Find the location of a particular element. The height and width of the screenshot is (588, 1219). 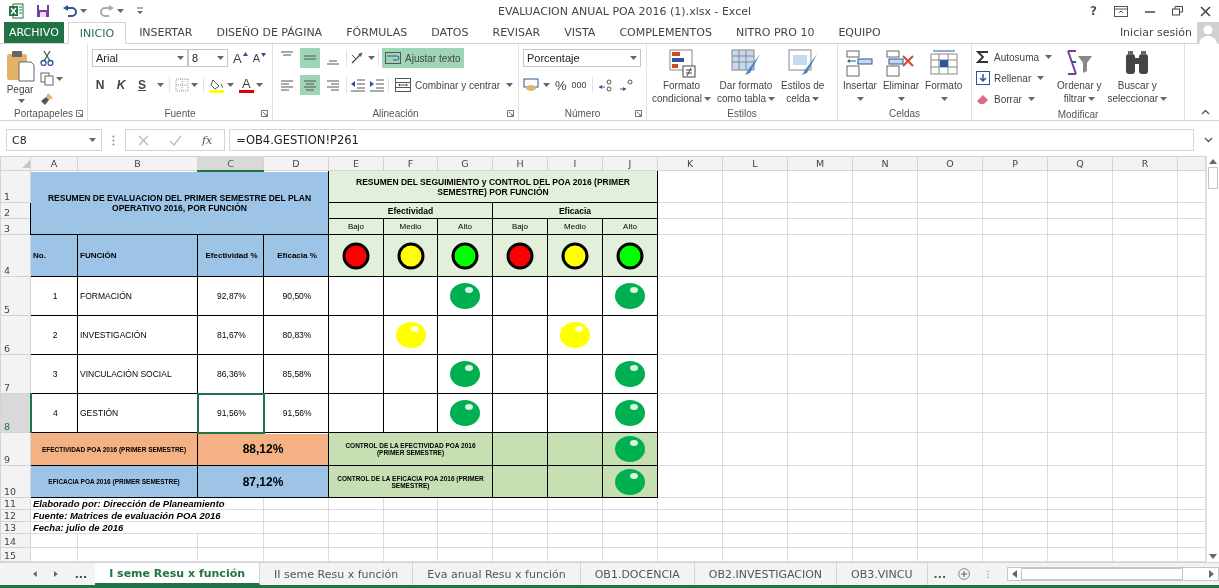

row-header: 8 is located at coordinates (15, 413).